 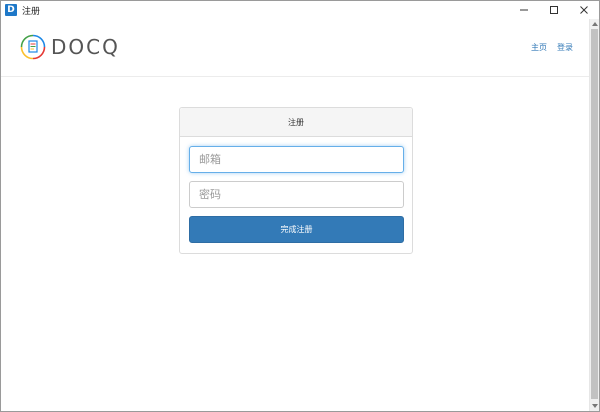 I want to click on brand: DOCQ, so click(x=70, y=47).